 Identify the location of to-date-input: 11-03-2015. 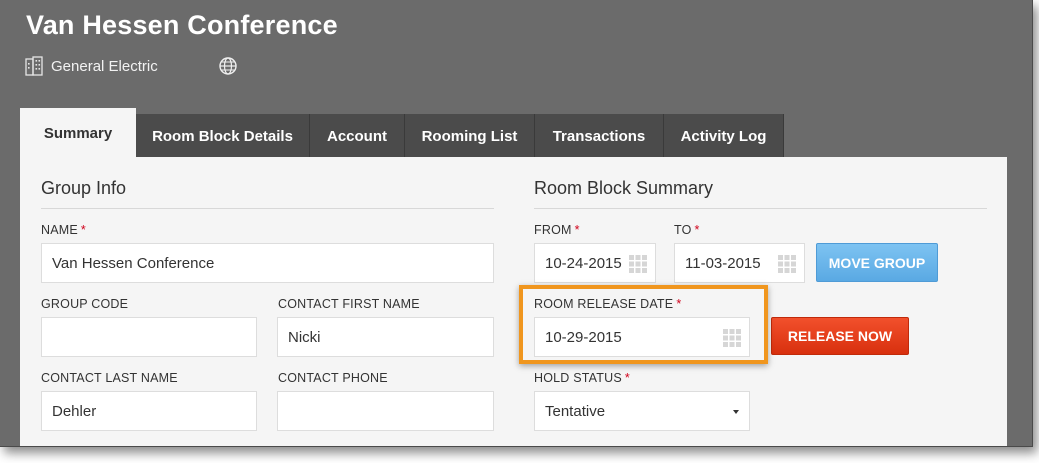
(739, 263).